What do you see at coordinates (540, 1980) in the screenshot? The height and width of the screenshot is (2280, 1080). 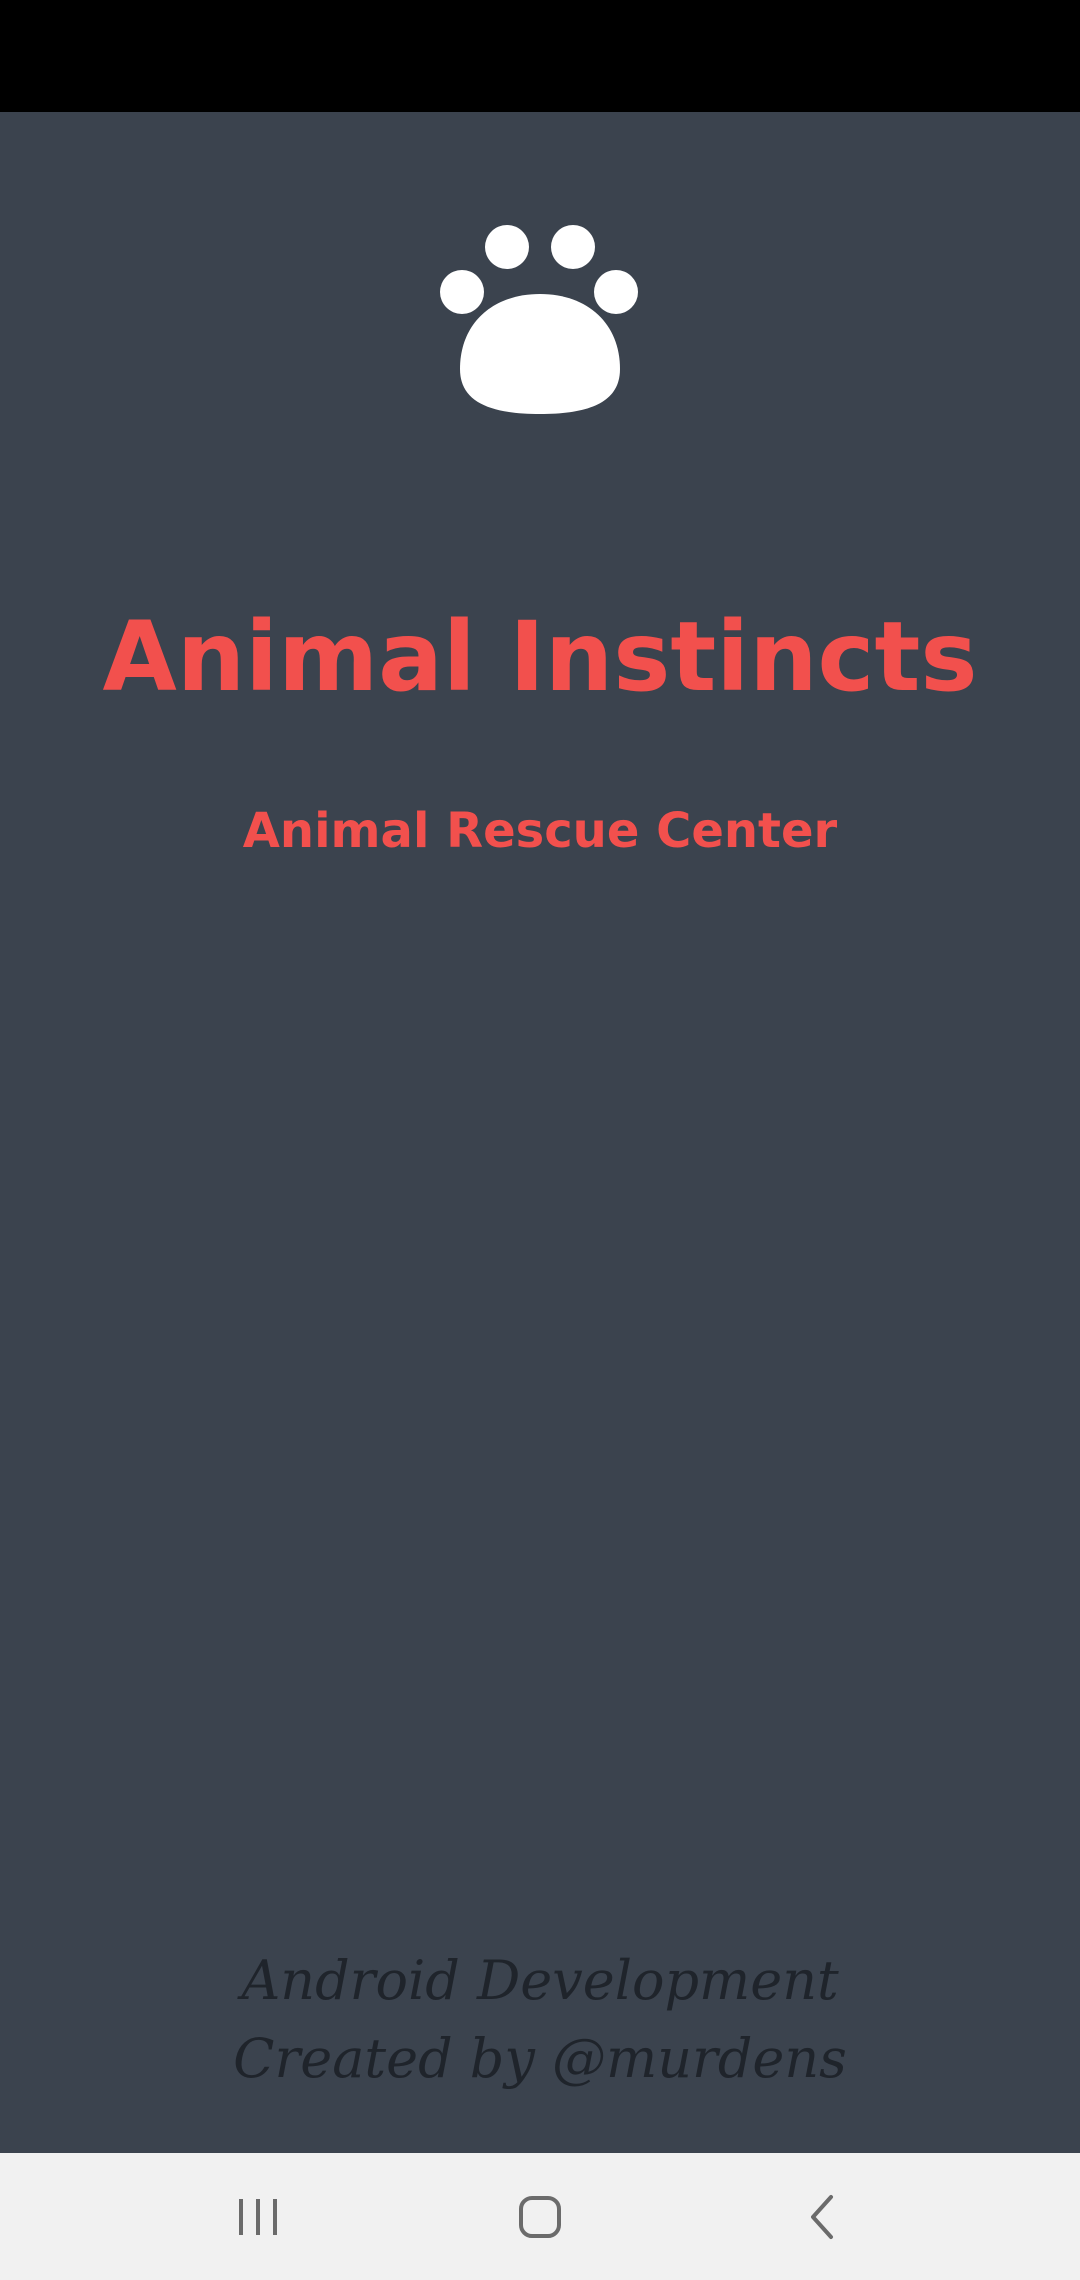 I see `credits-line-development: Android Development` at bounding box center [540, 1980].